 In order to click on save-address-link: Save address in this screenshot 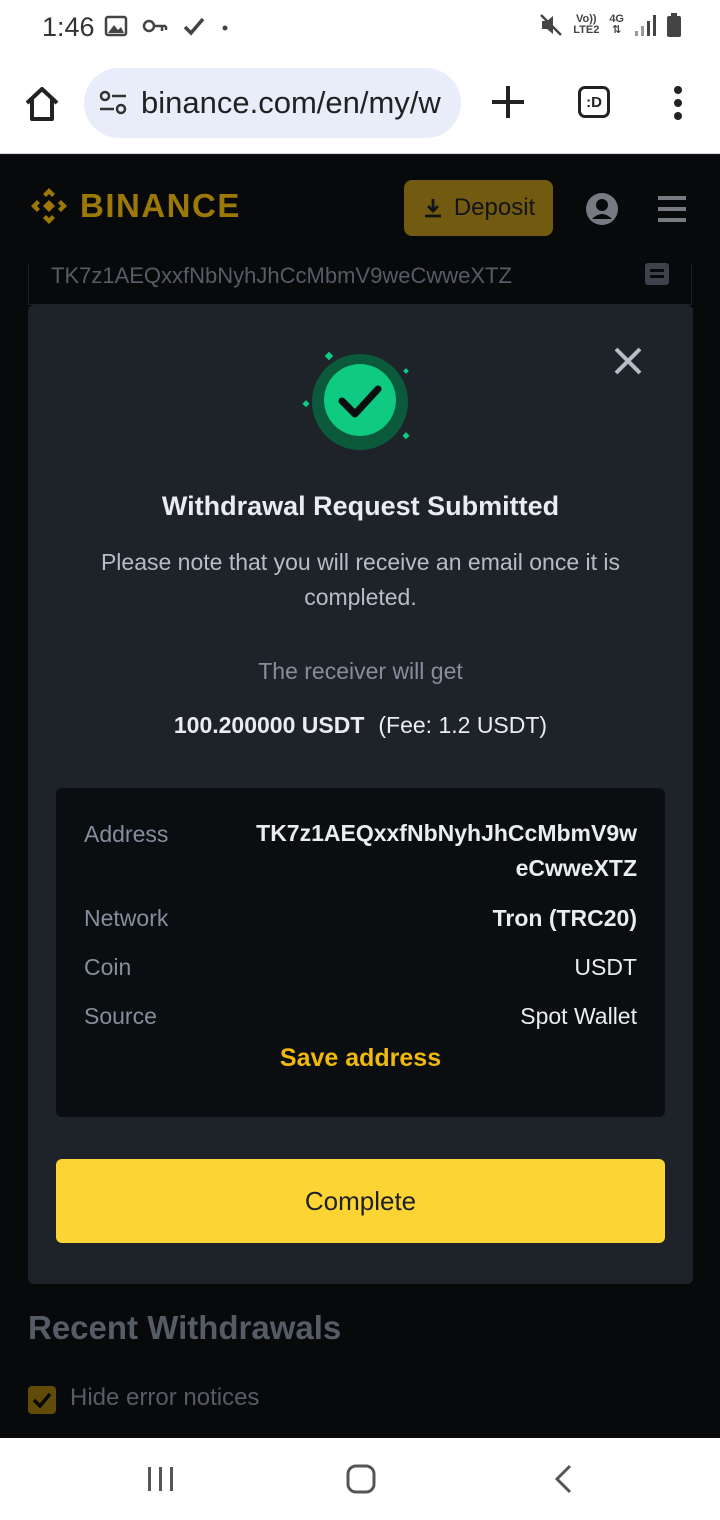, I will do `click(360, 1058)`.